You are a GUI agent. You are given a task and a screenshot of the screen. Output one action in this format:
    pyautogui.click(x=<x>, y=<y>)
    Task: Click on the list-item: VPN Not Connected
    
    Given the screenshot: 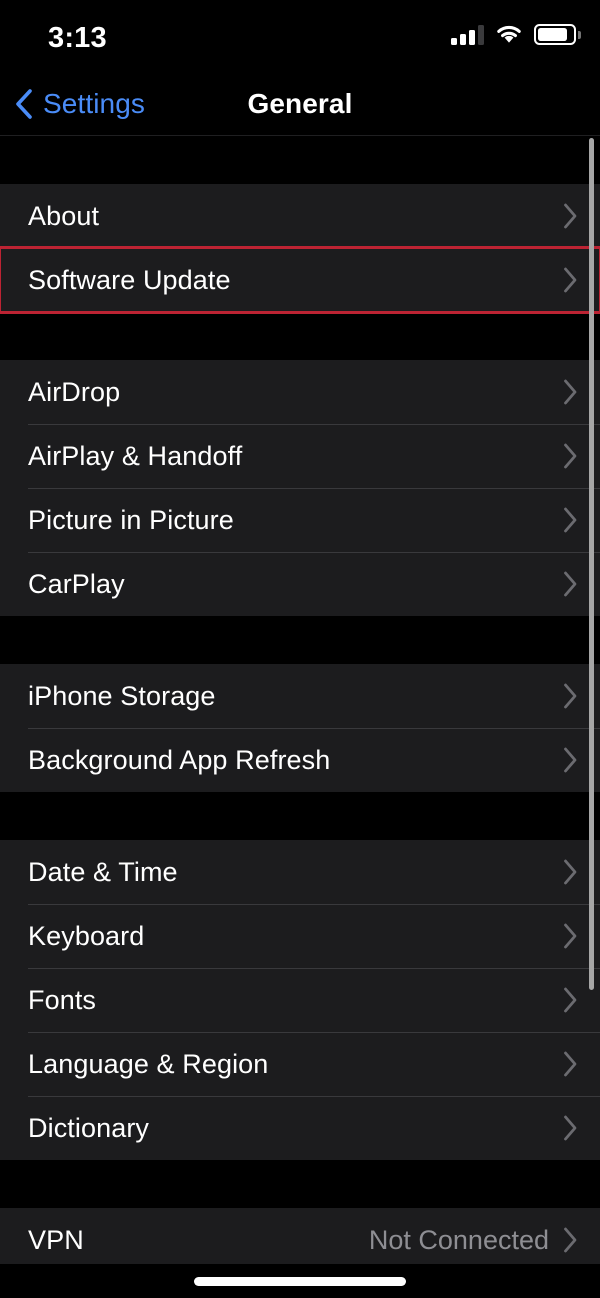 What is the action you would take?
    pyautogui.click(x=300, y=1240)
    